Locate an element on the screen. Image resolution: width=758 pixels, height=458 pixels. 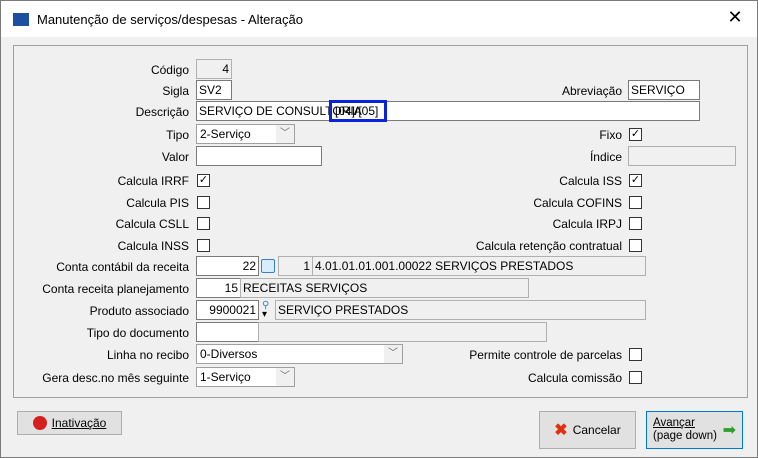
linha-select: 0-Diversos ﹀ is located at coordinates (299, 354).